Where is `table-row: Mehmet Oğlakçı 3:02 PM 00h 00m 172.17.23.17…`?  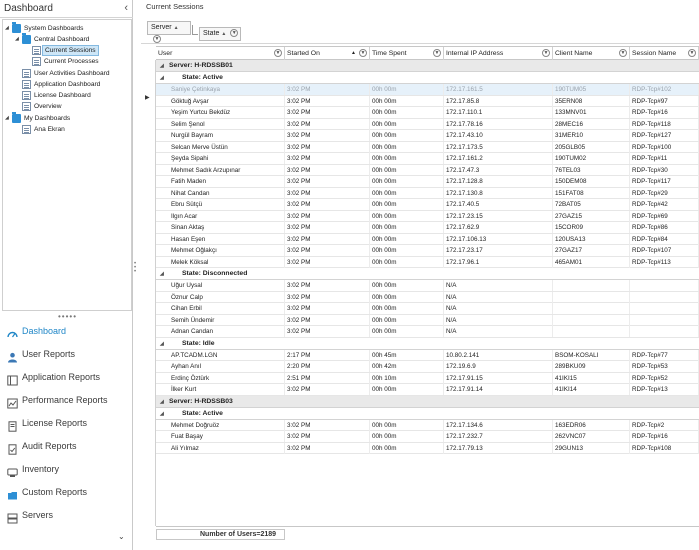 table-row: Mehmet Oğlakçı 3:02 PM 00h 00m 172.17.23.17… is located at coordinates (427, 251).